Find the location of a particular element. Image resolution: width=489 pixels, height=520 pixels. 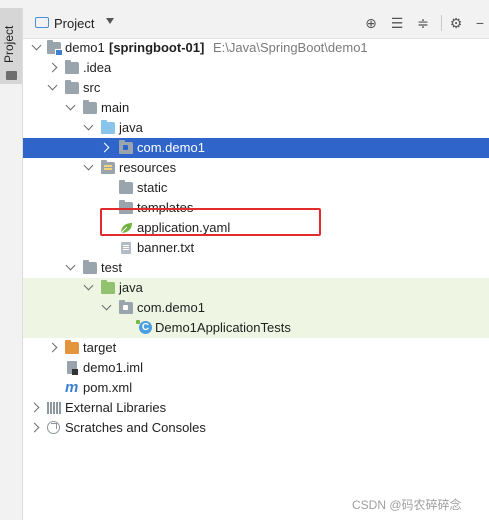

tree-row-iml: demo1.iml is located at coordinates (256, 368).